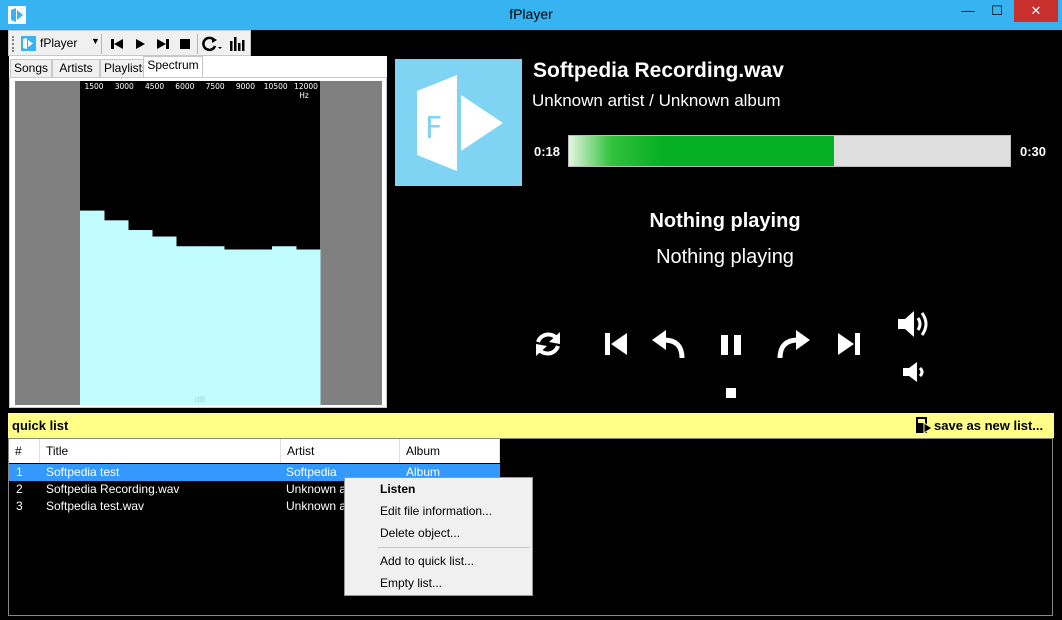  What do you see at coordinates (83, 472) in the screenshot?
I see `row-title: Softpedia test` at bounding box center [83, 472].